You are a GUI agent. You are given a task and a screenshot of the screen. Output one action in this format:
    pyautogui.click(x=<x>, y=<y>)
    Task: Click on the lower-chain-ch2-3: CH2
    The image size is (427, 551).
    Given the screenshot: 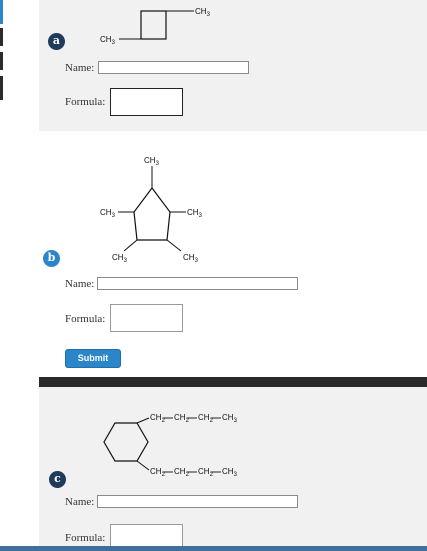 What is the action you would take?
    pyautogui.click(x=206, y=472)
    